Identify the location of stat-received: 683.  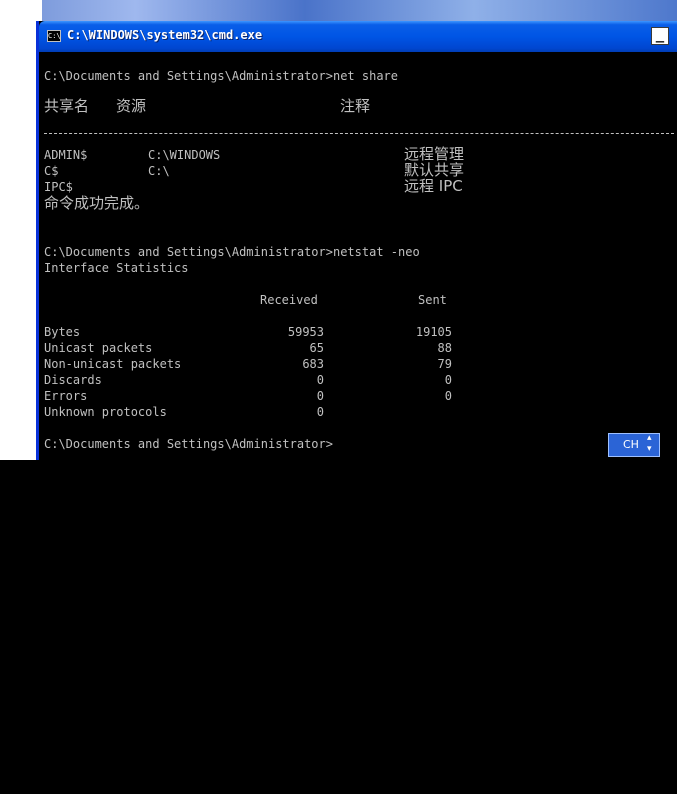
(313, 364).